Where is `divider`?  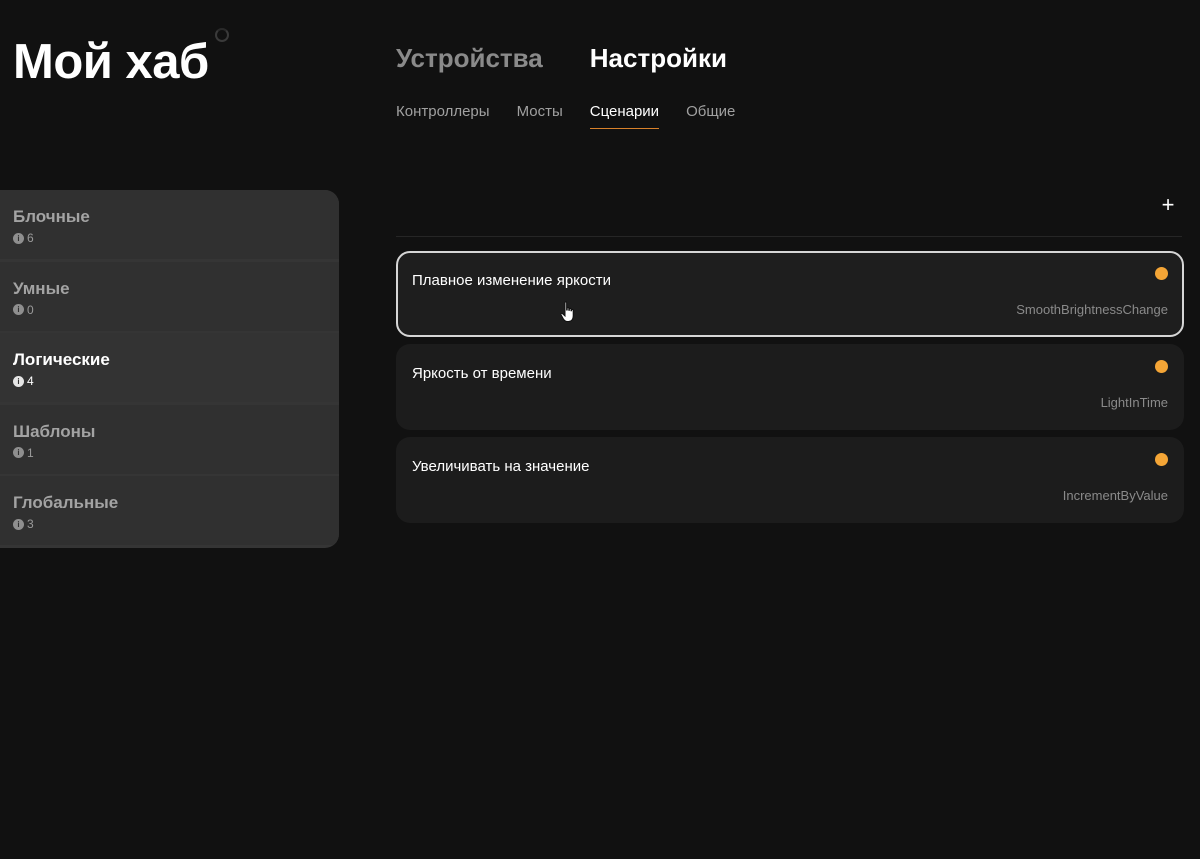
divider is located at coordinates (789, 236).